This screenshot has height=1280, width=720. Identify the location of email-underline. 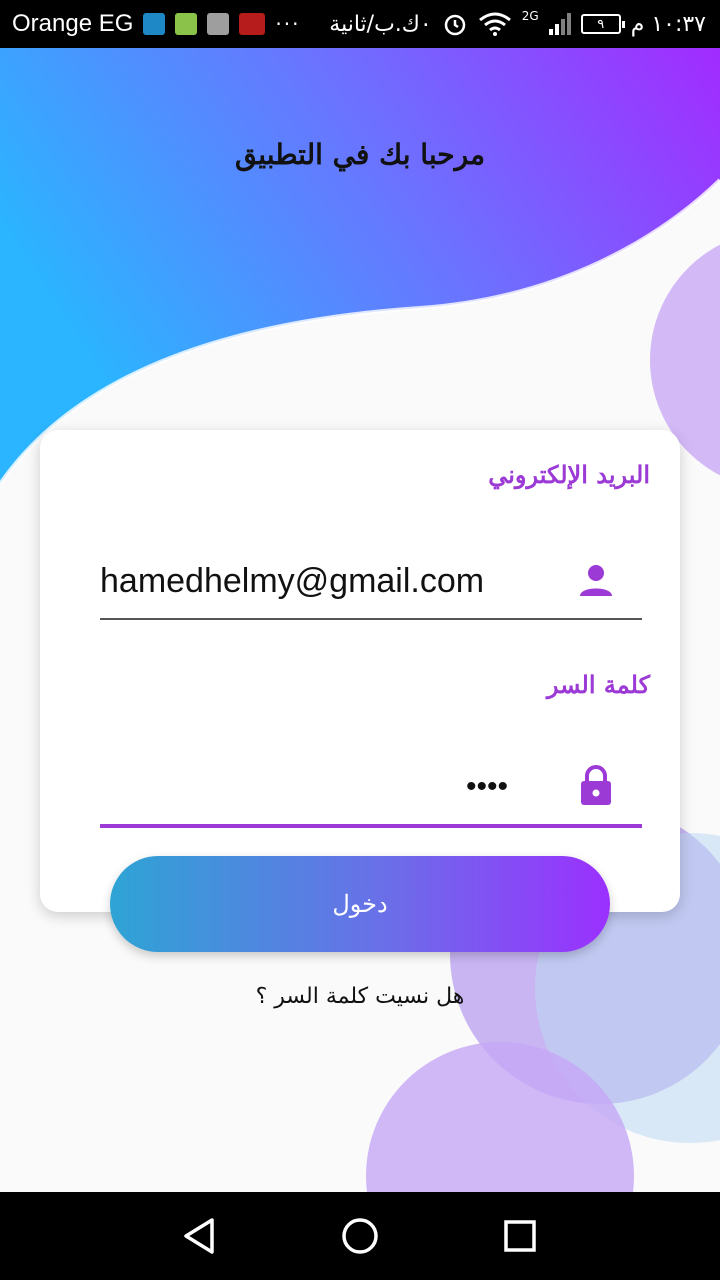
(371, 619).